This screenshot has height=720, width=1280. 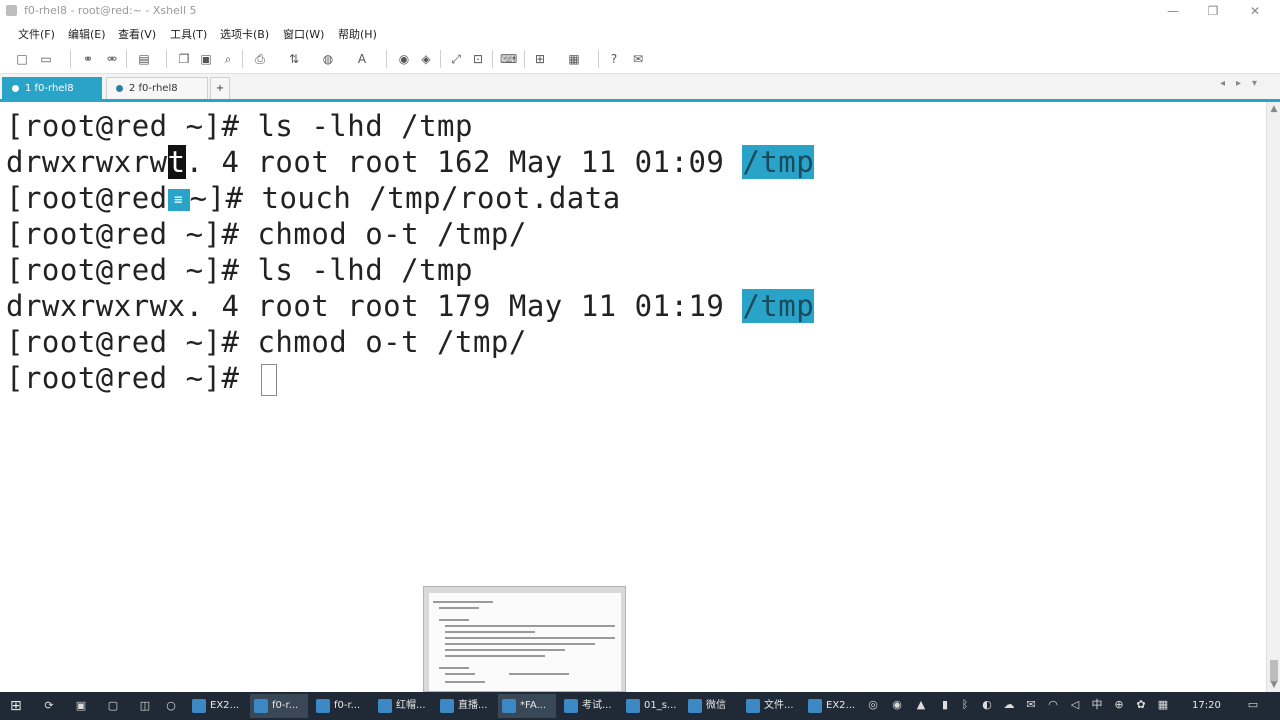 What do you see at coordinates (362, 59) in the screenshot?
I see `font-icon: A` at bounding box center [362, 59].